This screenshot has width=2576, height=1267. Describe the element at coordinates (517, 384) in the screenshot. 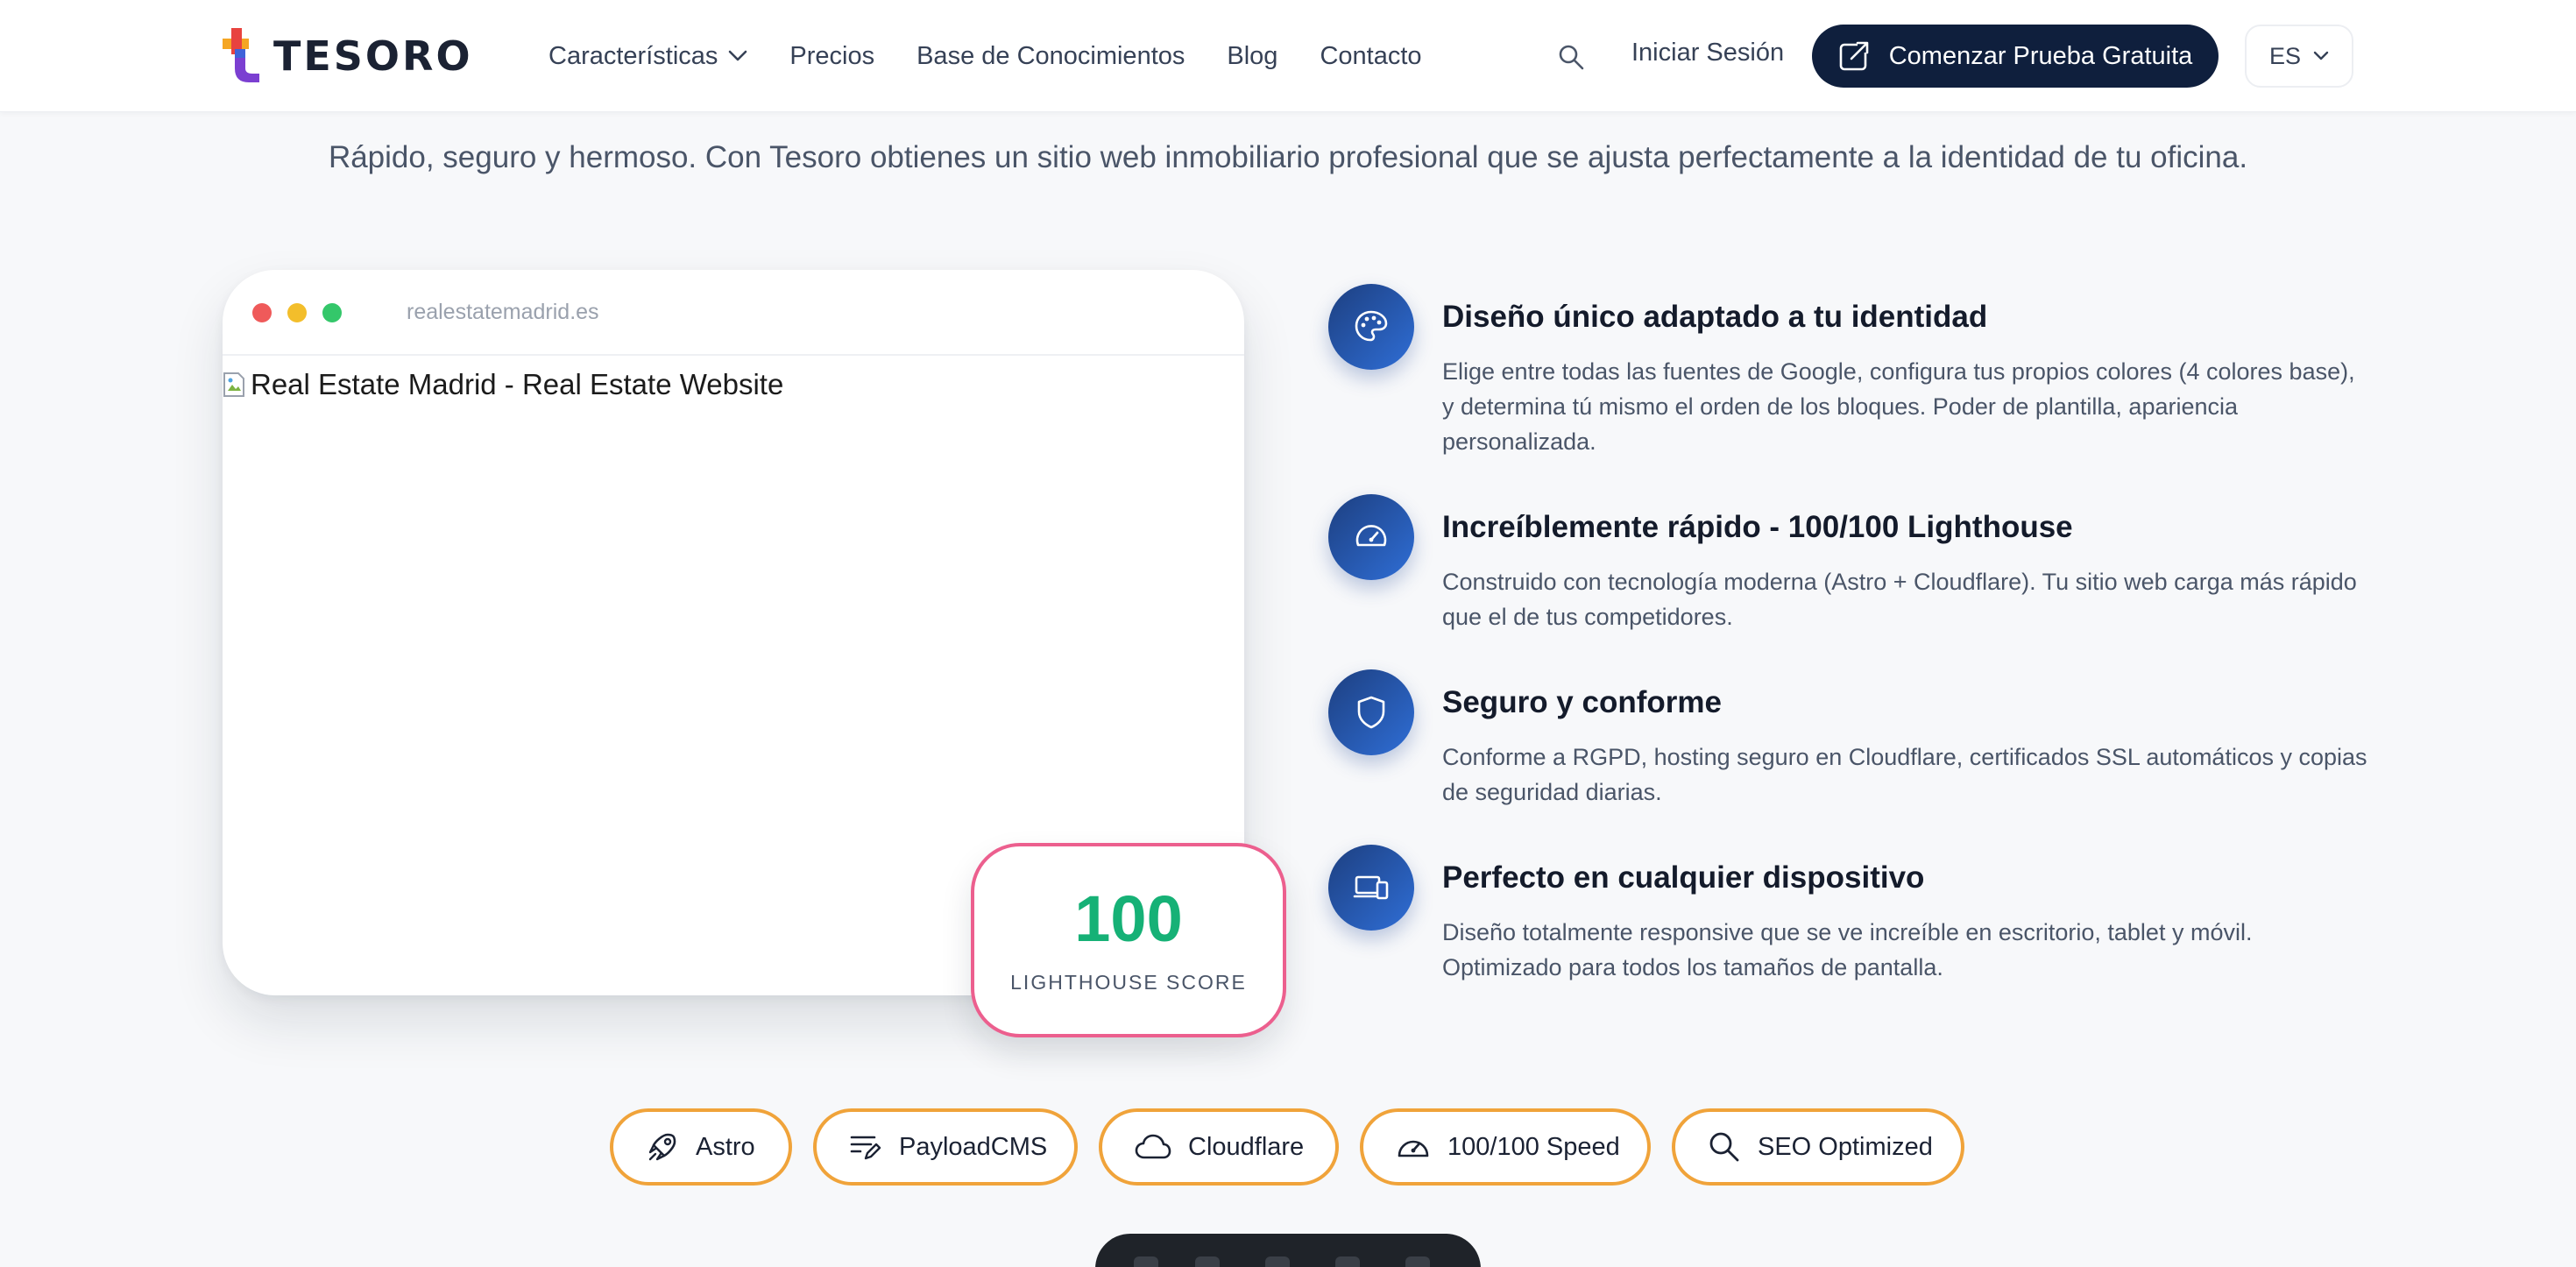

I see `website-preview-alt-text: Real Estate Madrid - Real Estate Website` at that location.